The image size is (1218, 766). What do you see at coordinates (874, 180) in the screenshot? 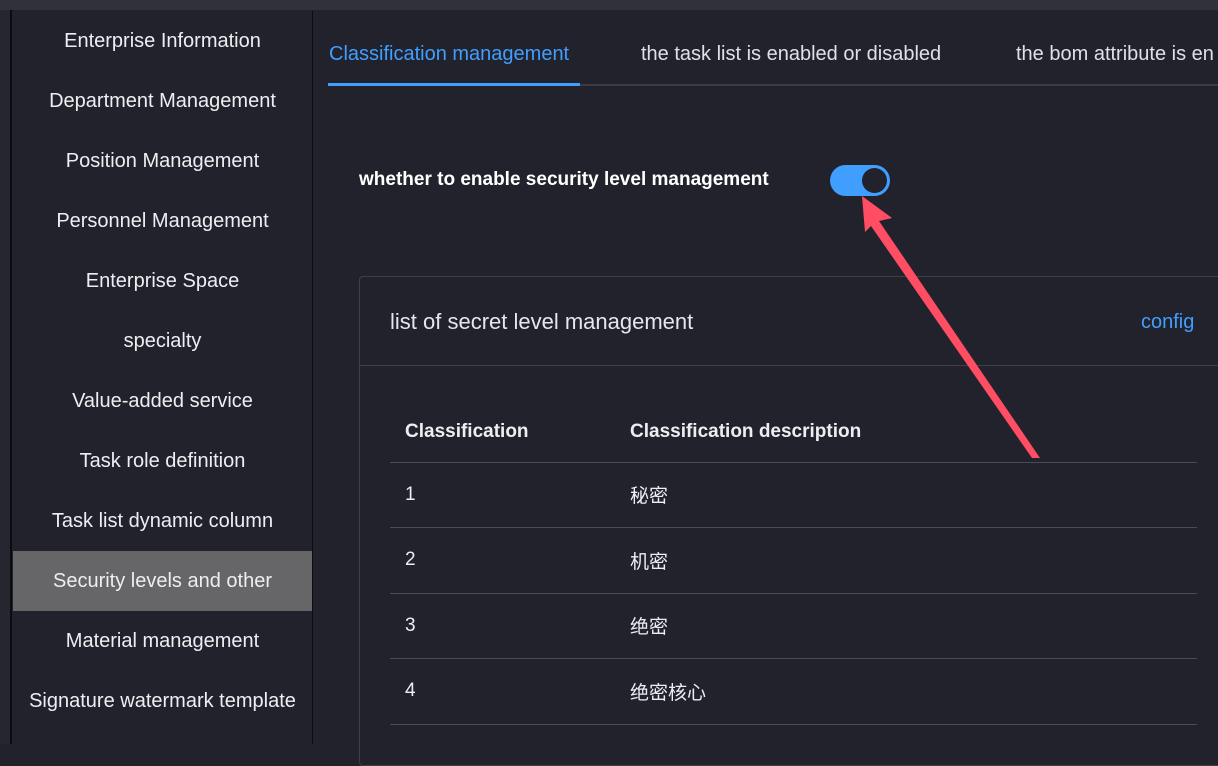
I see `toggle-knob` at bounding box center [874, 180].